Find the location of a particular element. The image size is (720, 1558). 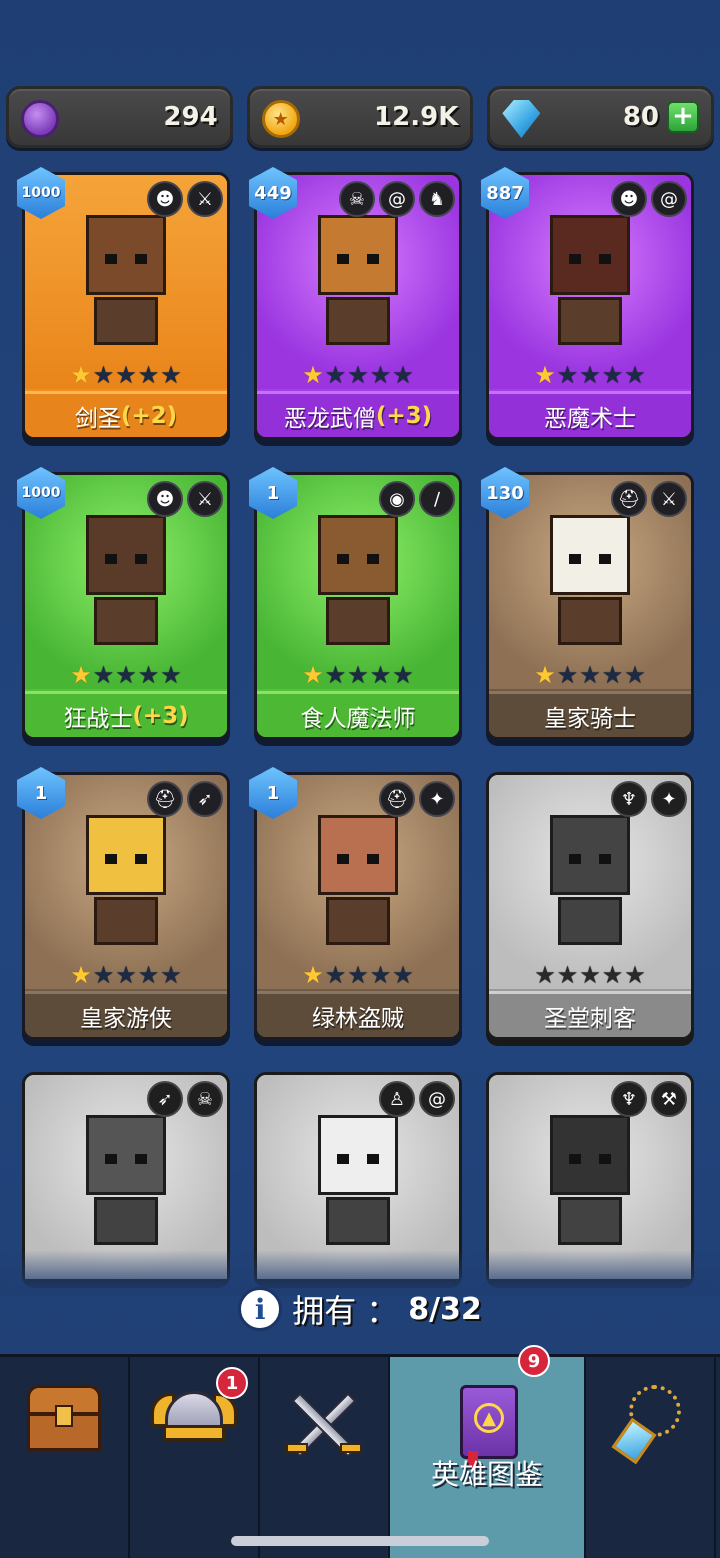

hero-name: 剑圣 is located at coordinates (97, 418).